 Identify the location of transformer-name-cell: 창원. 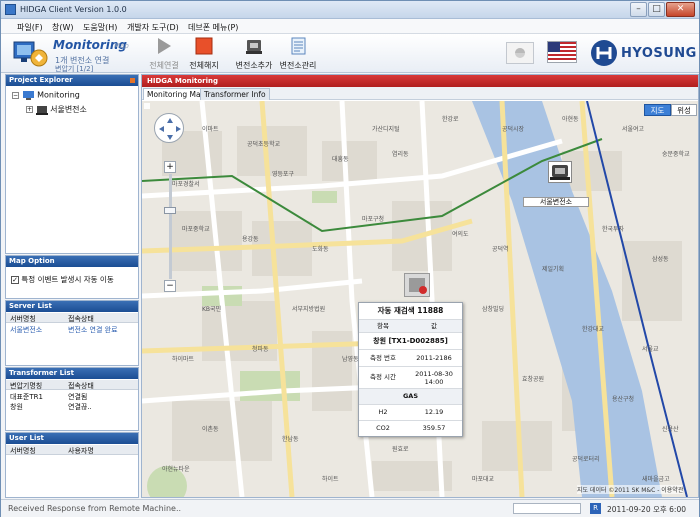
(16, 407).